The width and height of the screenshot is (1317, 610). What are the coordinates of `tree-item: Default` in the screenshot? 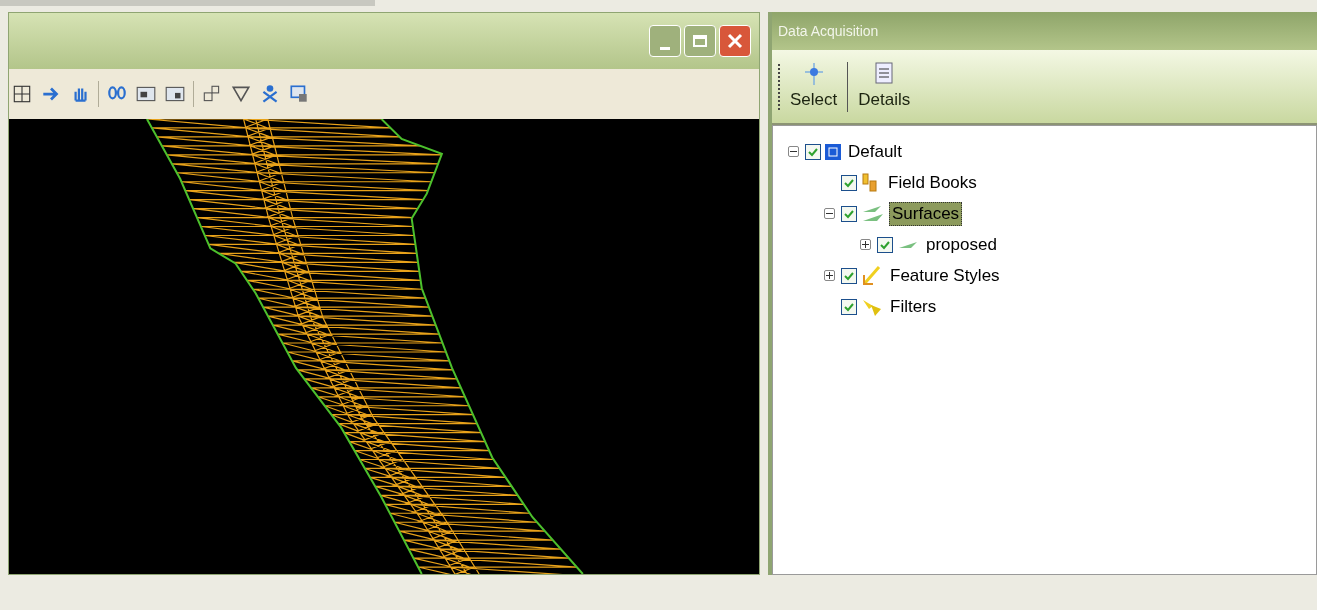 It's located at (875, 151).